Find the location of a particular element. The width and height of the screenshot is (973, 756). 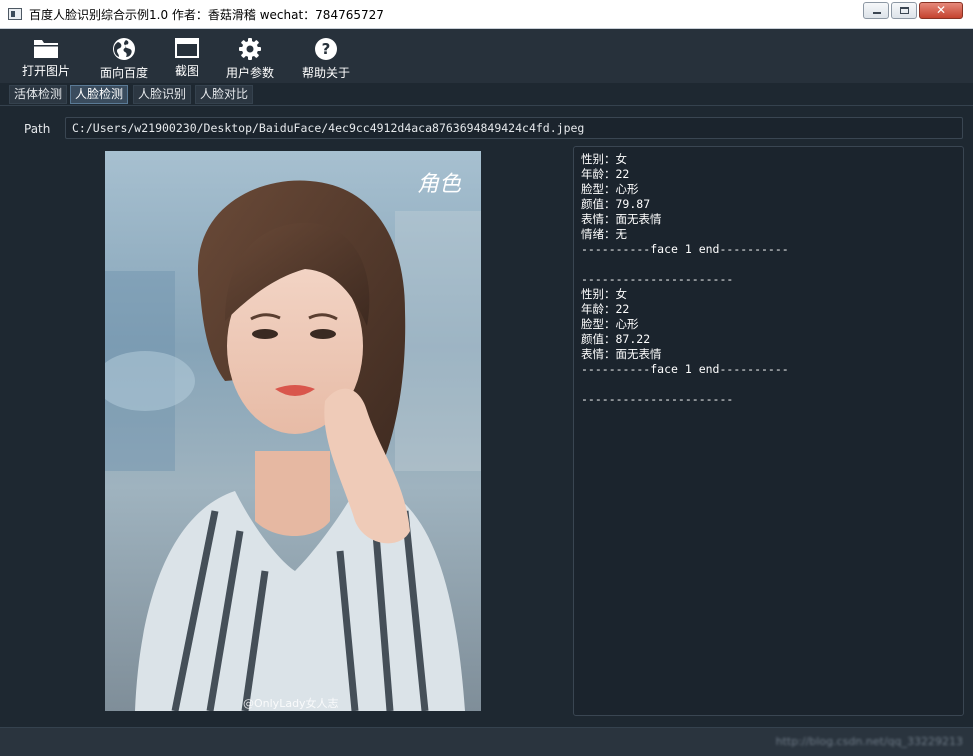

baidu-label: 面向百度 is located at coordinates (123, 73).